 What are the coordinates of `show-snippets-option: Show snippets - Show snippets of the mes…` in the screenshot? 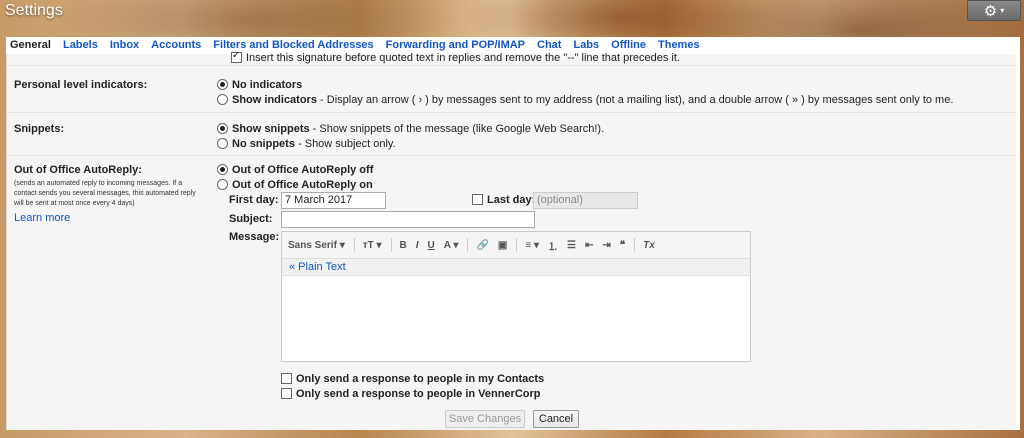 It's located at (410, 129).